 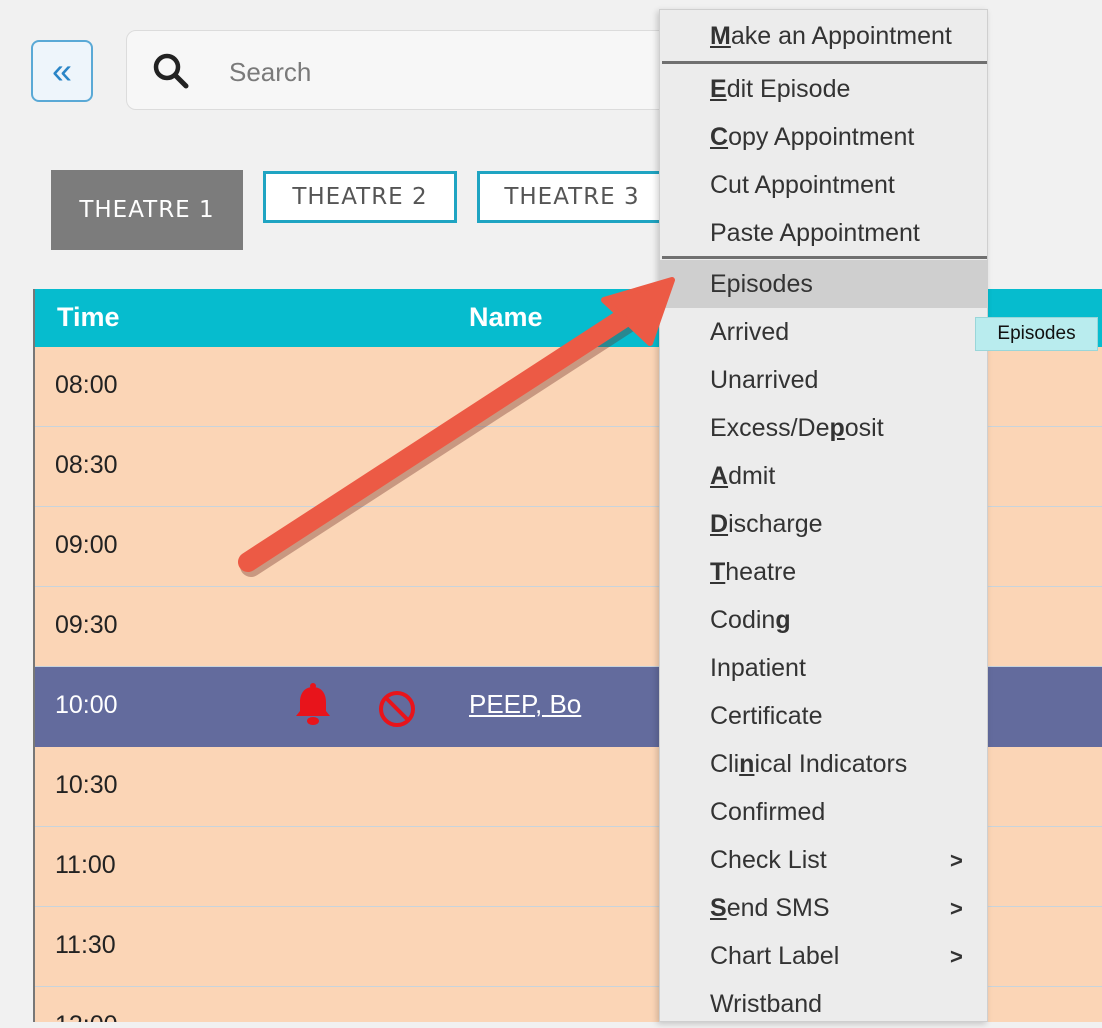 What do you see at coordinates (823, 764) in the screenshot?
I see `menu-item-clinical-indicators: Clinical Indicators` at bounding box center [823, 764].